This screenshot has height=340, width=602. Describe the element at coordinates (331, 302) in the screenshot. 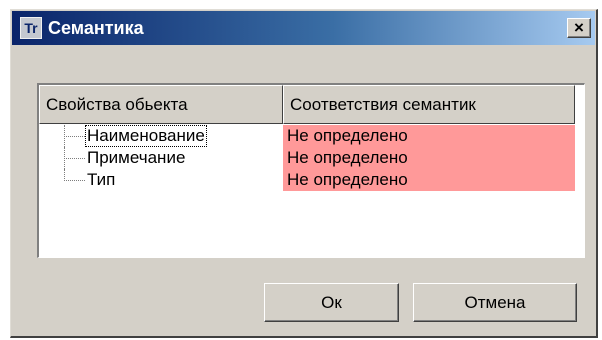

I see `ok-button: Ок` at that location.